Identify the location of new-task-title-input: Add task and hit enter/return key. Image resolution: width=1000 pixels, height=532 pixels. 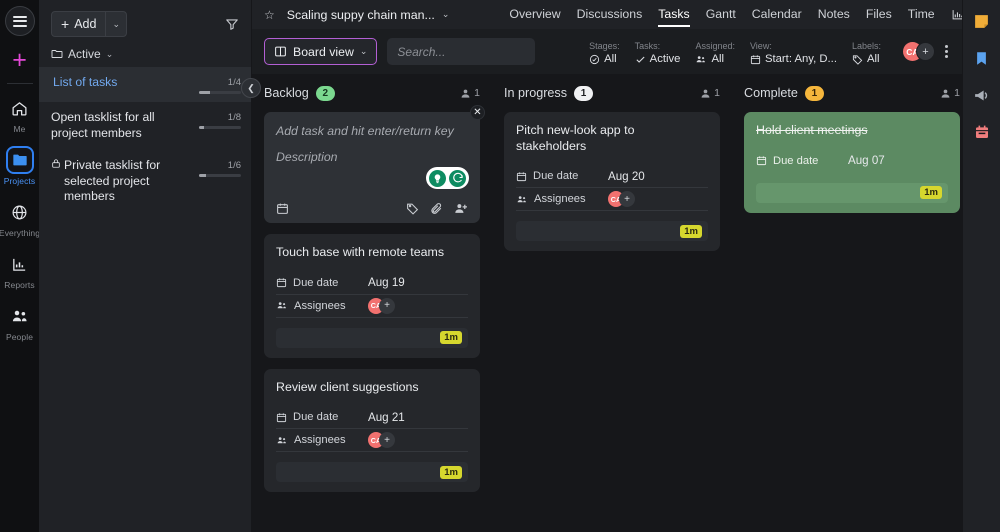
(372, 131).